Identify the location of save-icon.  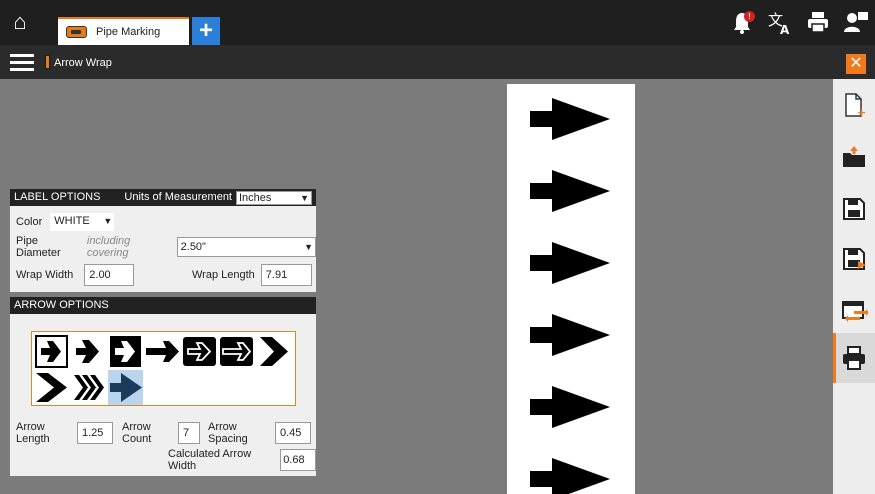
(854, 209).